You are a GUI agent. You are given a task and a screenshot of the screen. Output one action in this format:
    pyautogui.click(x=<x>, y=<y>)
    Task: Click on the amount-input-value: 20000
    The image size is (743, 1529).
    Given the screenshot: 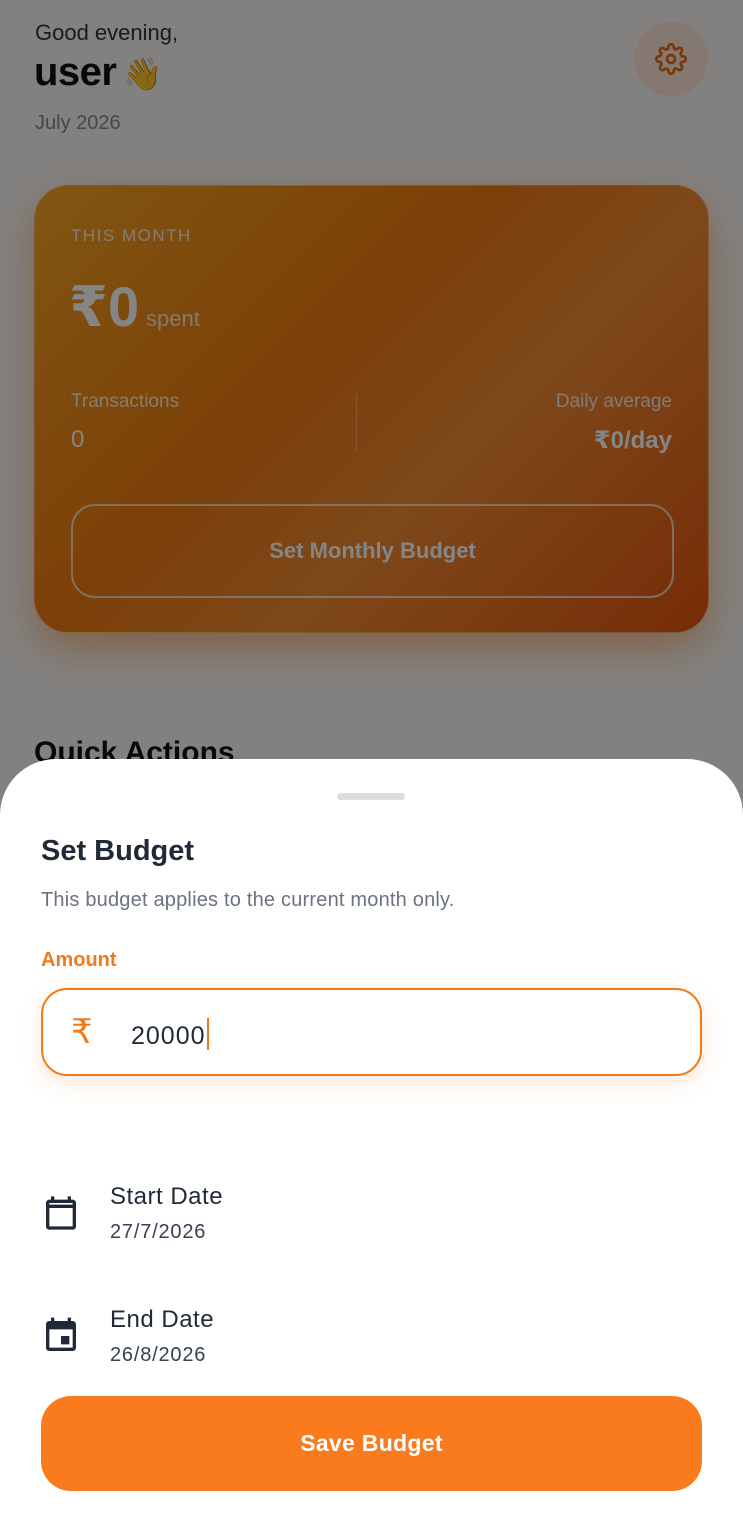 What is the action you would take?
    pyautogui.click(x=170, y=1034)
    